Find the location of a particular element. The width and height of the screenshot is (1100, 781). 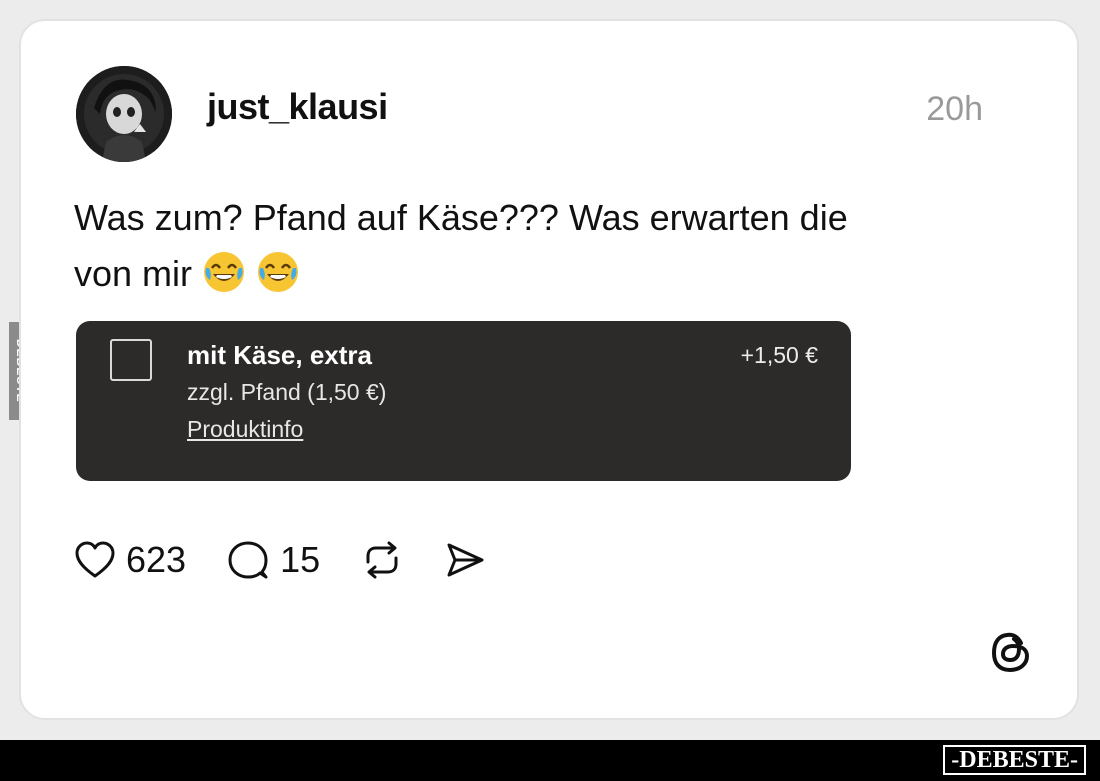

addon-deposit-note: zzgl. Pfand (1,50 €) is located at coordinates (287, 392).